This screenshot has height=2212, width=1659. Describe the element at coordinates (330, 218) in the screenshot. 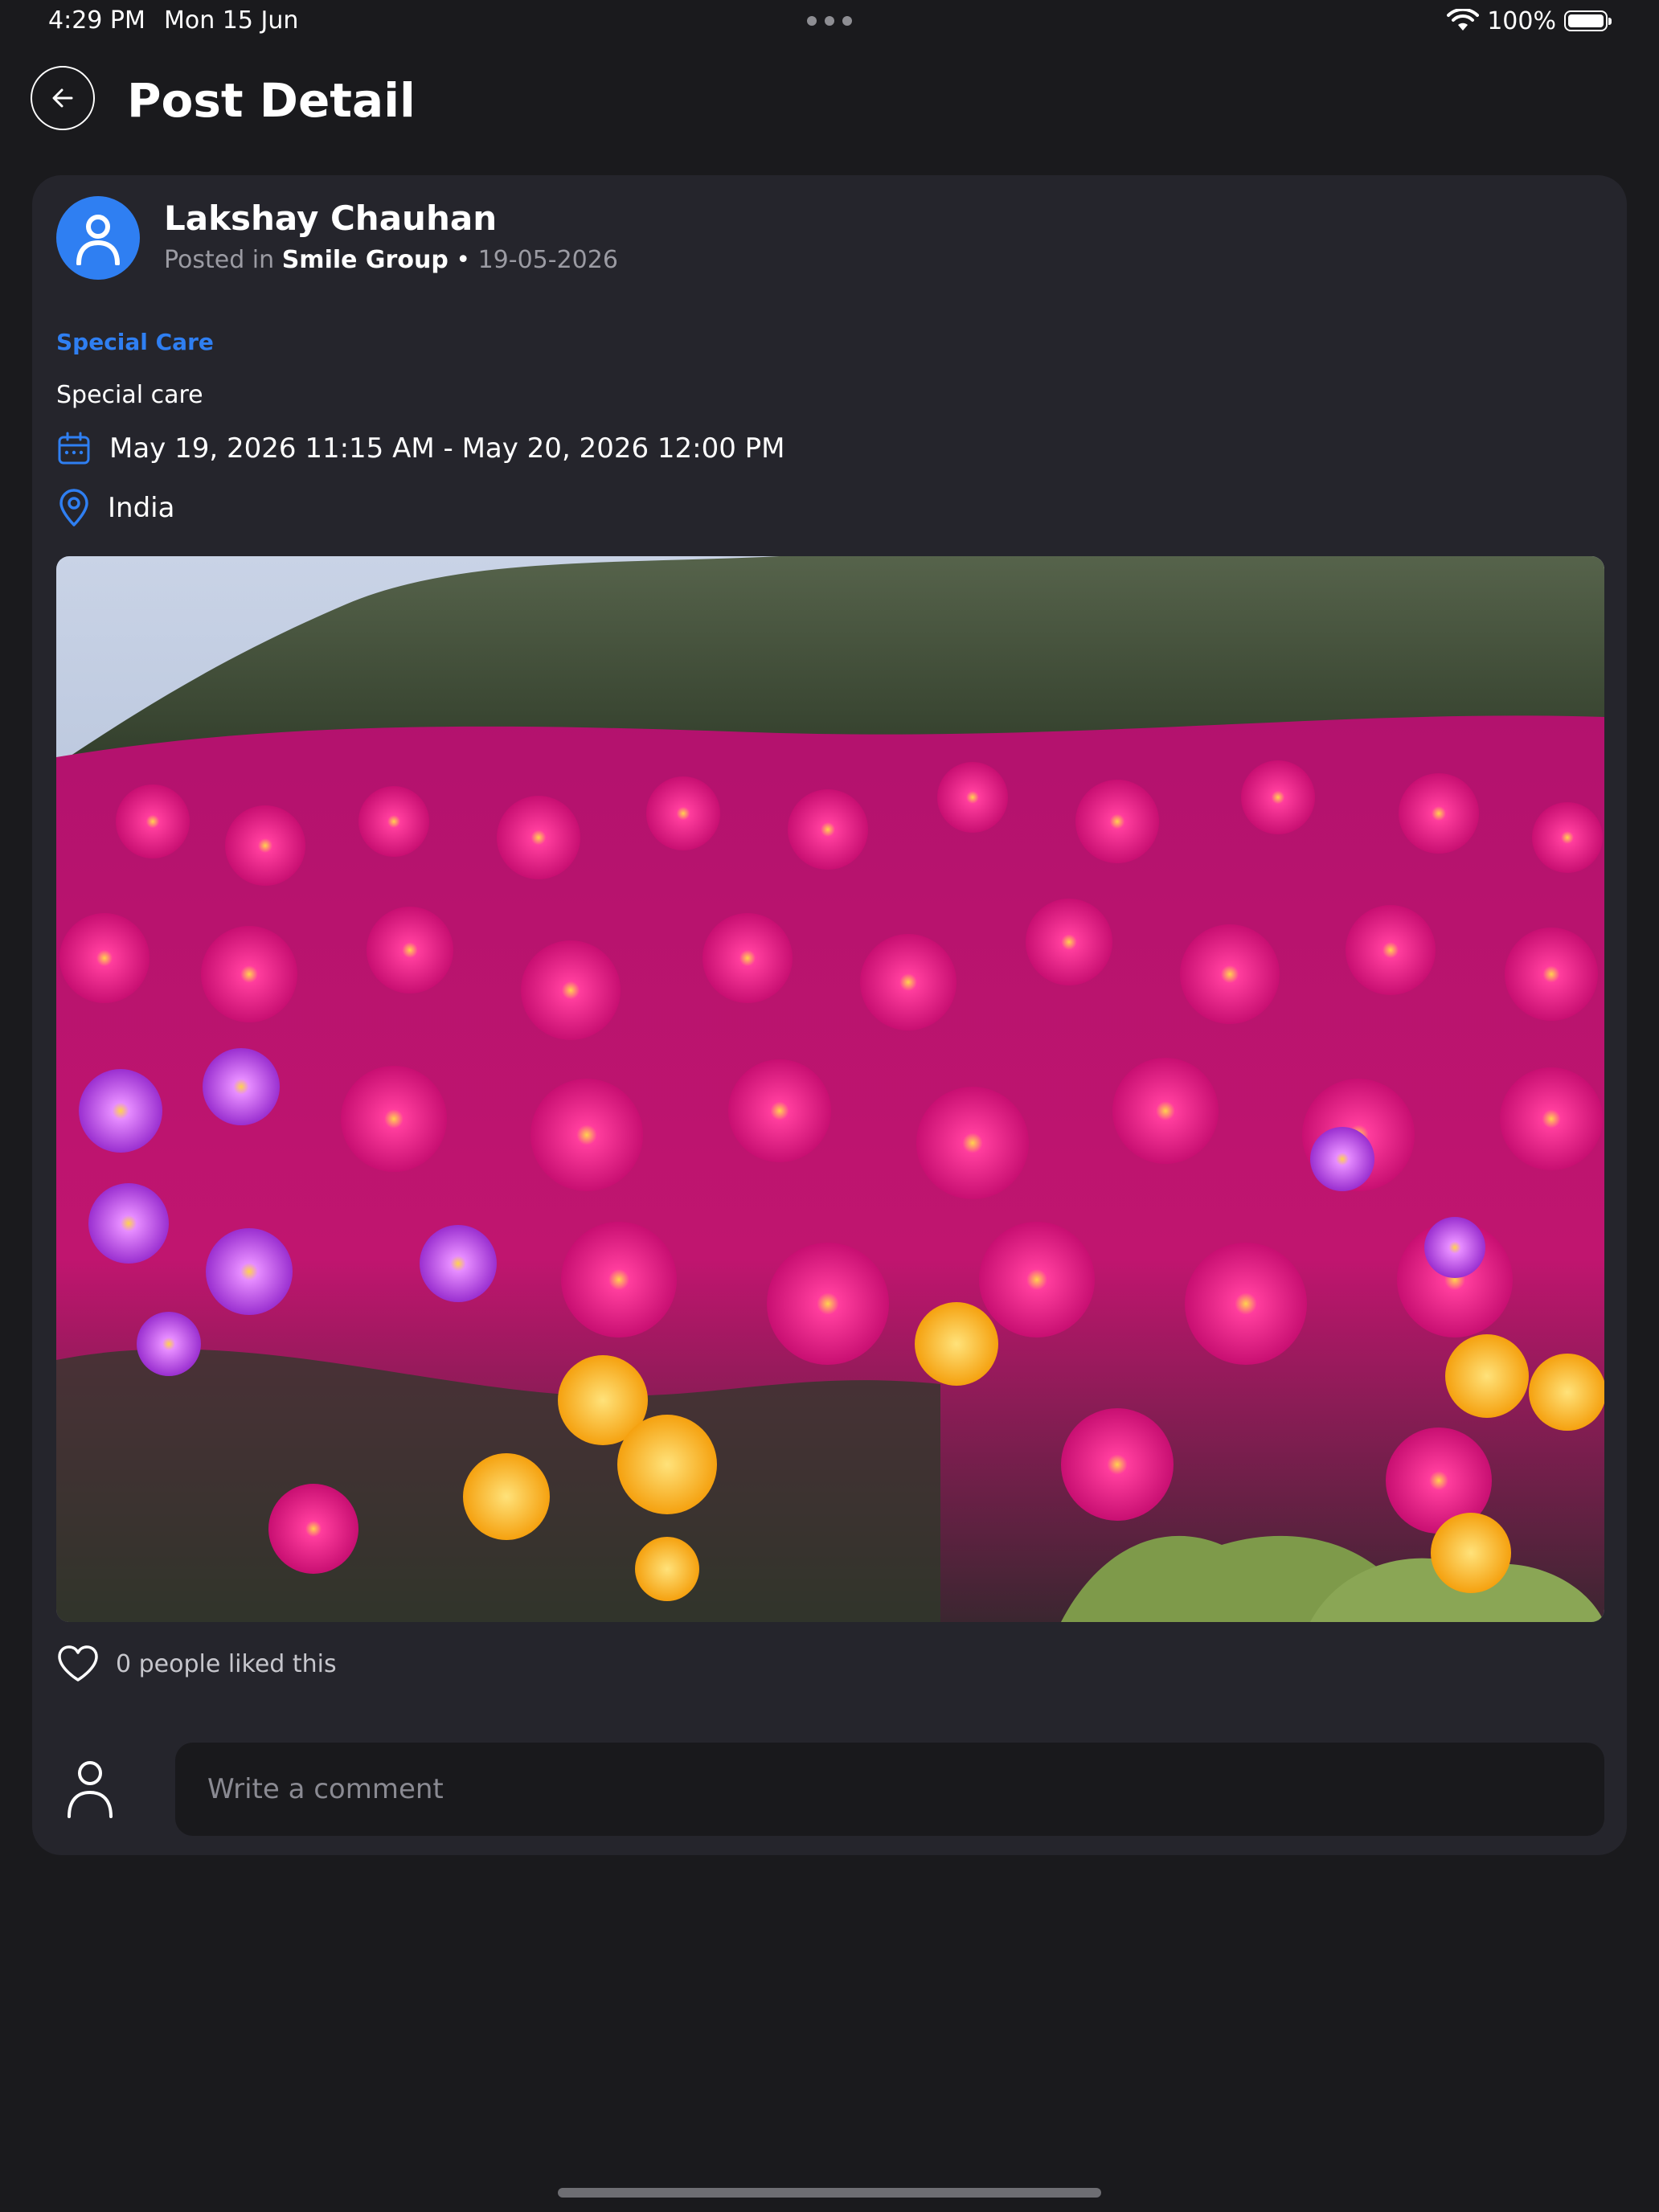

I see `author-name: Lakshay Chauhan` at that location.